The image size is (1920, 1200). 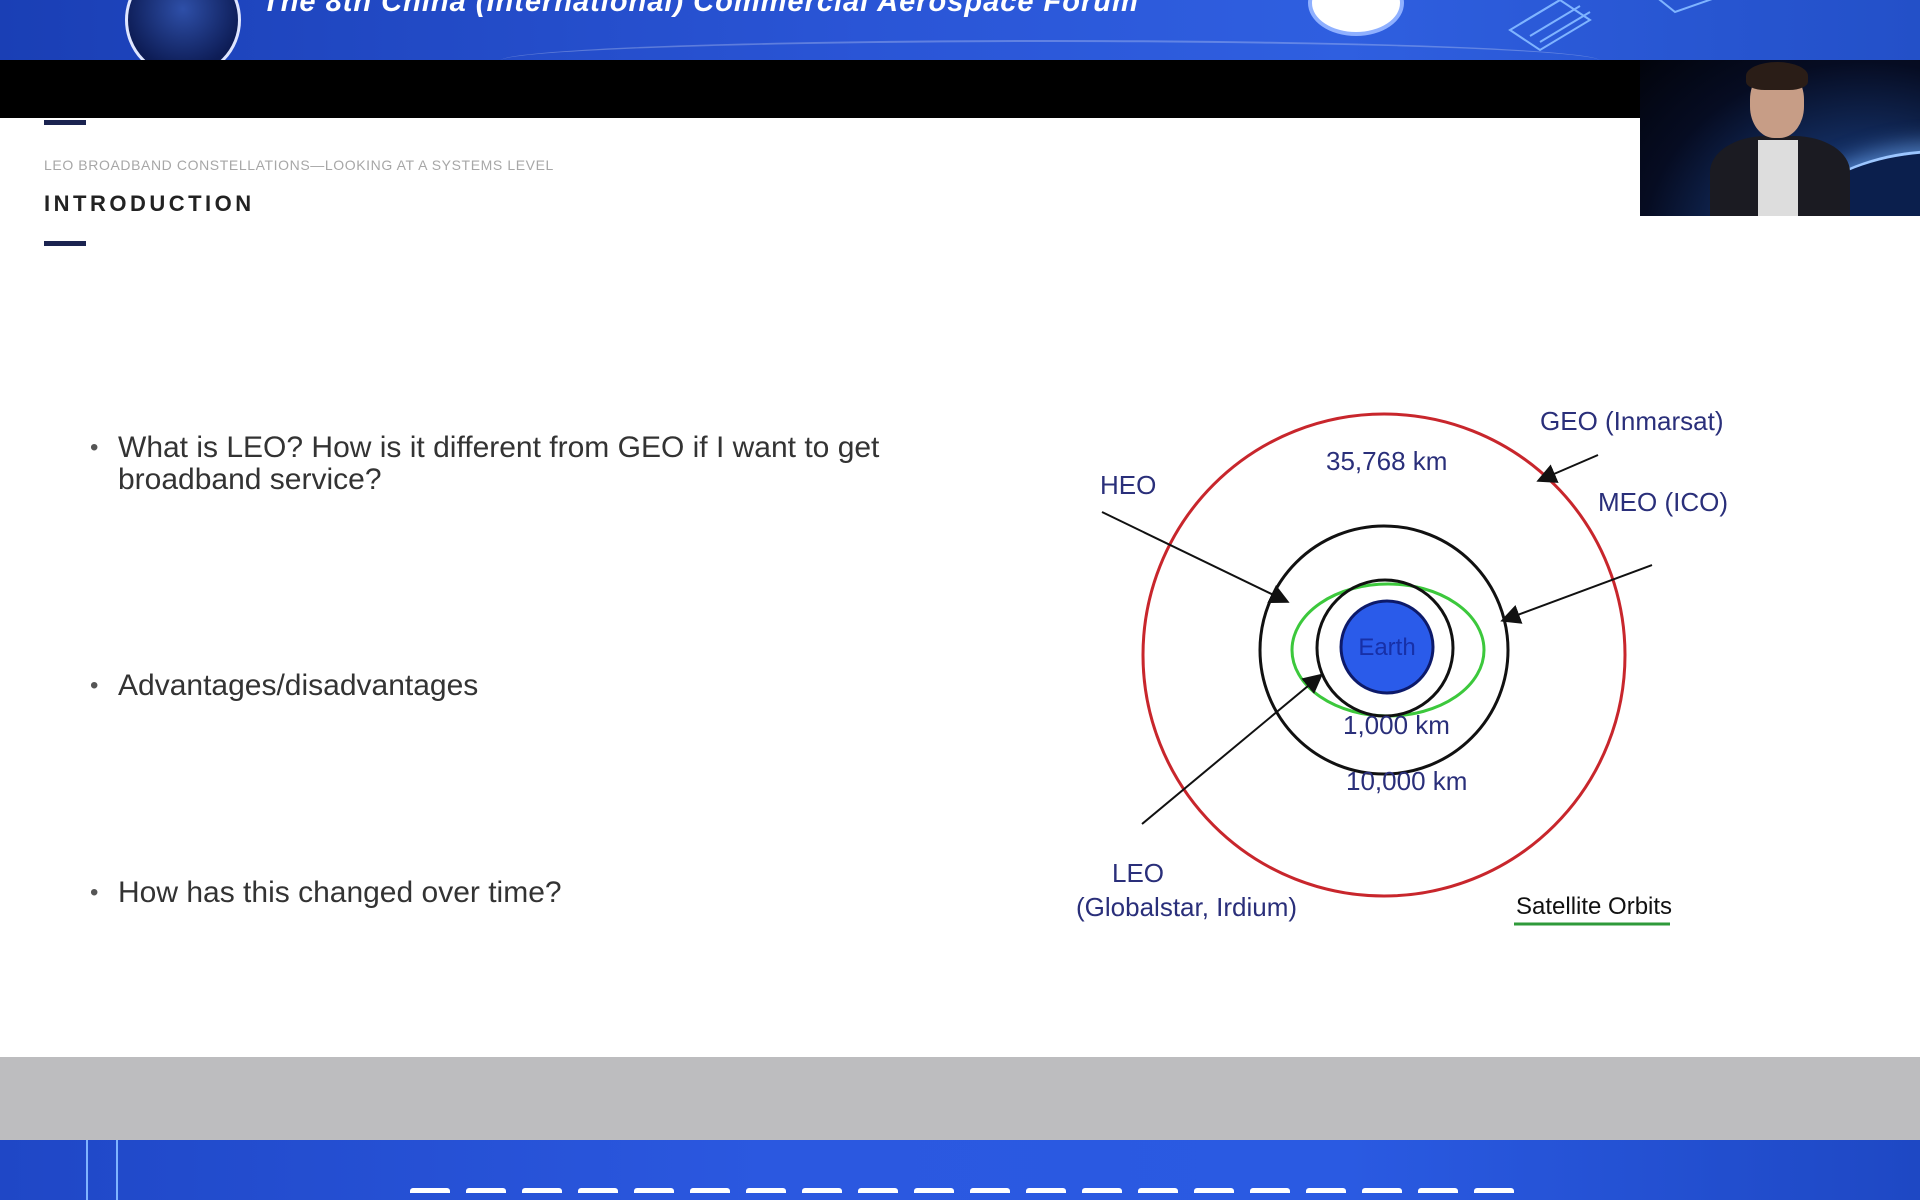 I want to click on leo-label: LEO, so click(x=1138, y=873).